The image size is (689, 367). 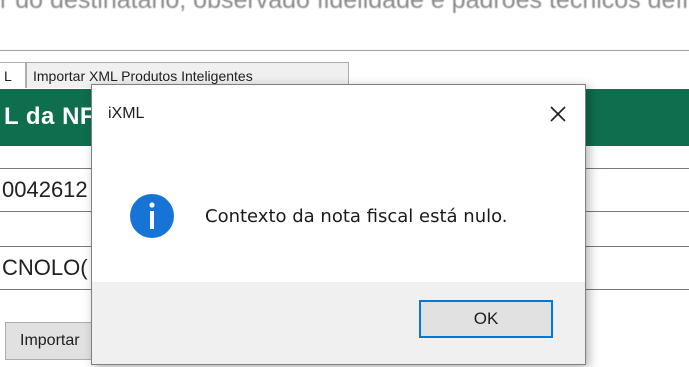 I want to click on divider, so click(x=344, y=50).